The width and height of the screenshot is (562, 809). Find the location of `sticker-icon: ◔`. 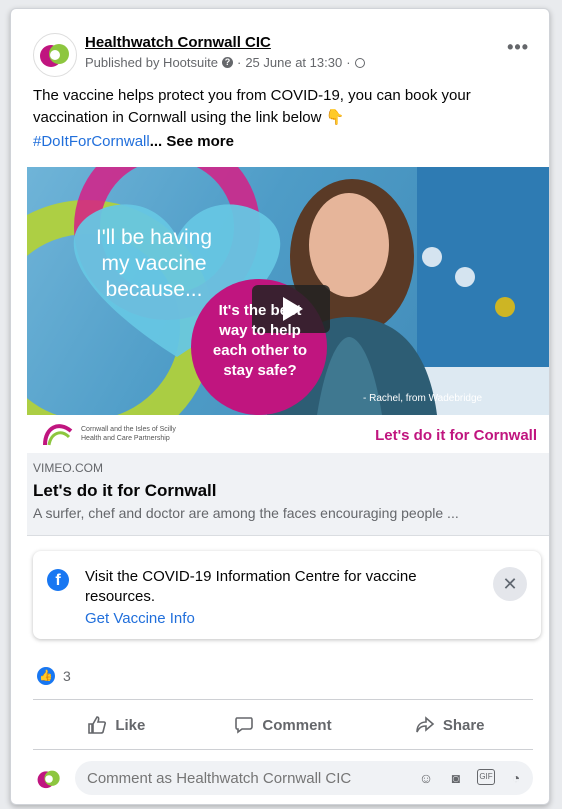

sticker-icon: ◔ is located at coordinates (516, 778).